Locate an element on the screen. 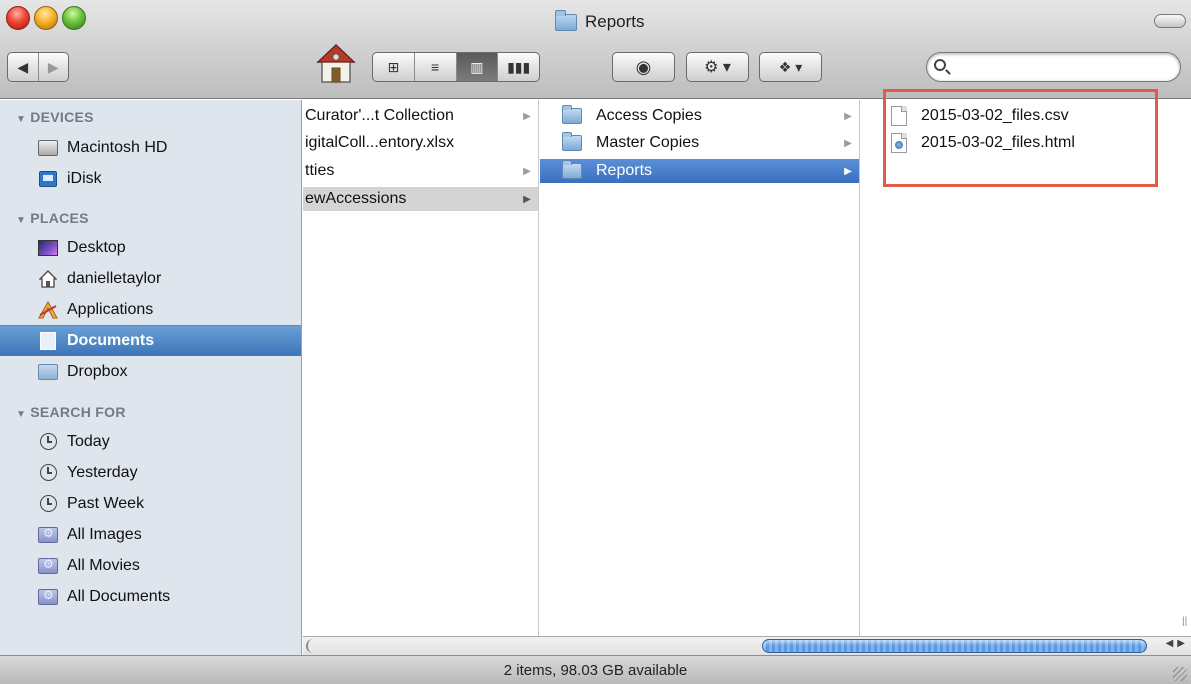 This screenshot has width=1191, height=684. column-view-icon: ▥ is located at coordinates (477, 66).